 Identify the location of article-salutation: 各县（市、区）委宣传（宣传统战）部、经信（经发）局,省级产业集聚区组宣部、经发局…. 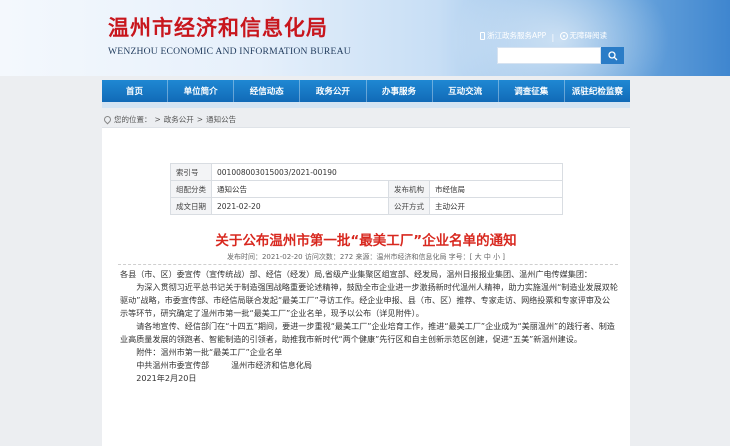
(356, 274).